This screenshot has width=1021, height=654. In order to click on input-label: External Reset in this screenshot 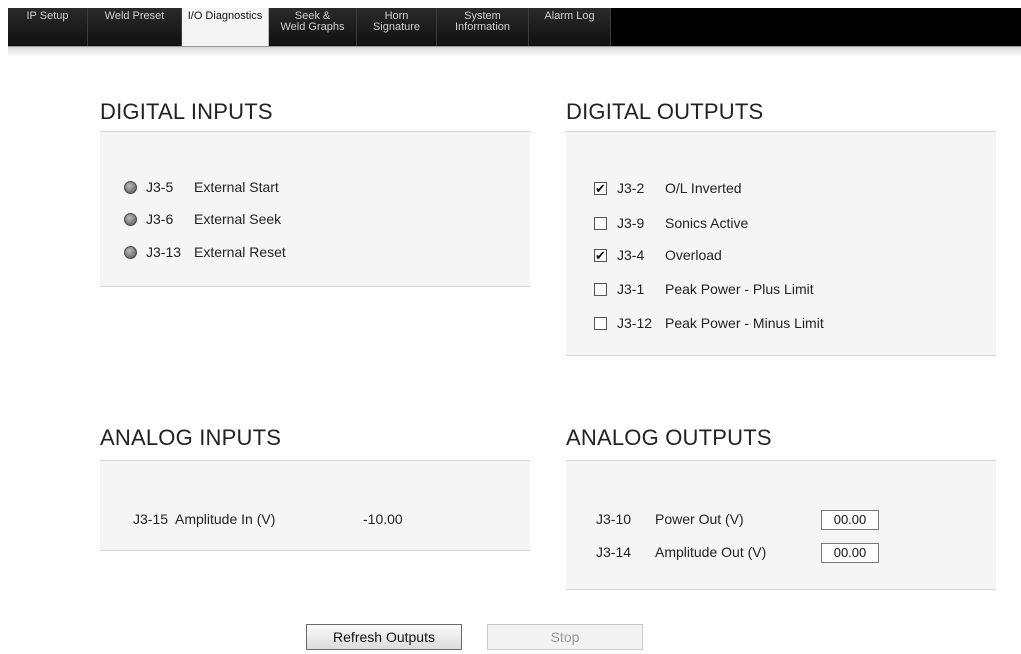, I will do `click(240, 252)`.